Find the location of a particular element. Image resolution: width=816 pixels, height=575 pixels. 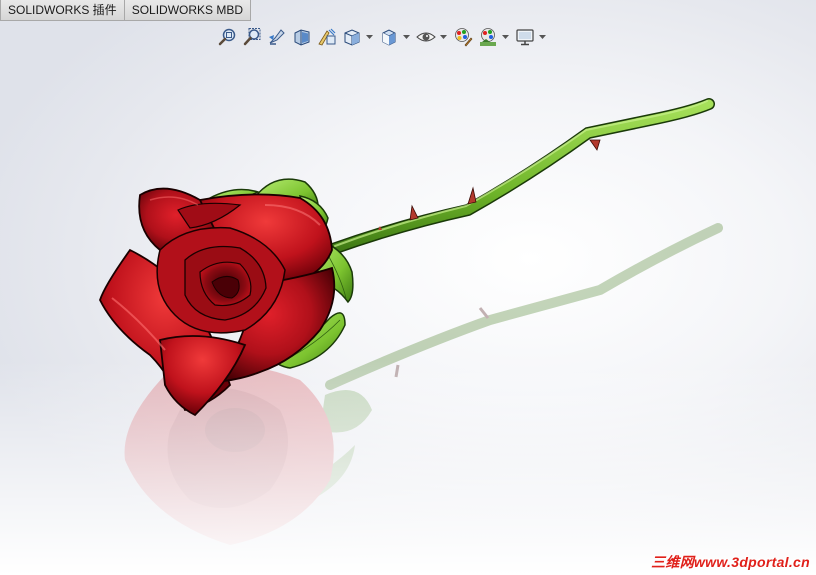

hide-show-items-button is located at coordinates (426, 37).